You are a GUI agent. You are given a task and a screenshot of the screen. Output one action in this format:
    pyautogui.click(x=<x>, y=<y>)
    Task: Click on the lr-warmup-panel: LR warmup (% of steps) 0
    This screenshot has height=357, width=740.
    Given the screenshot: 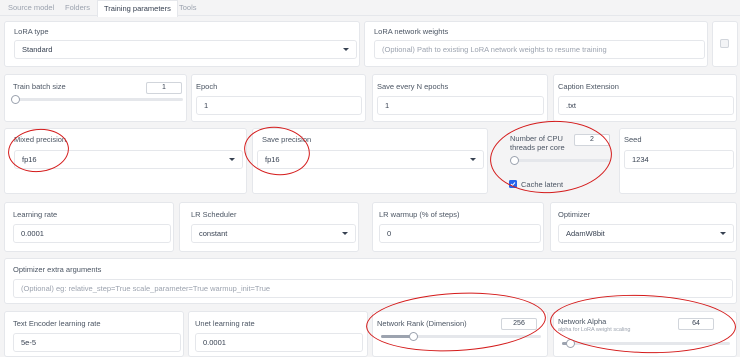 What is the action you would take?
    pyautogui.click(x=458, y=227)
    